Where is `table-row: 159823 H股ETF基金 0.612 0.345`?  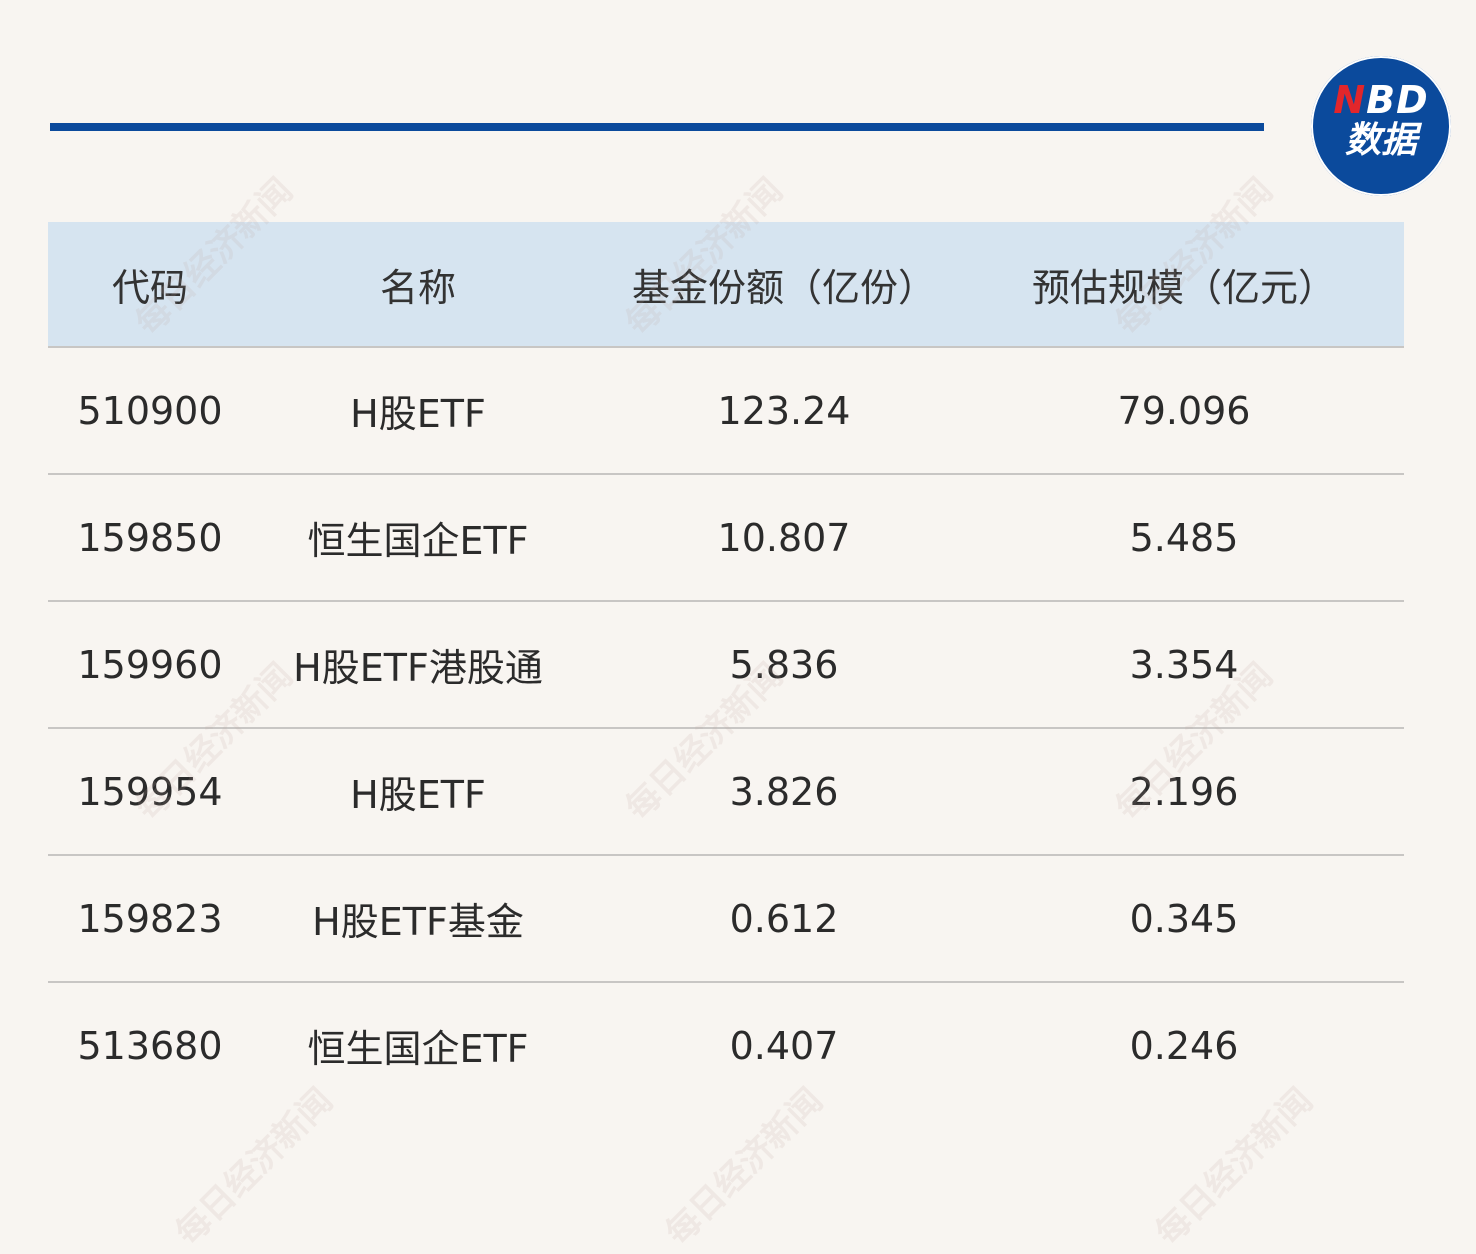 table-row: 159823 H股ETF基金 0.612 0.345 is located at coordinates (726, 919).